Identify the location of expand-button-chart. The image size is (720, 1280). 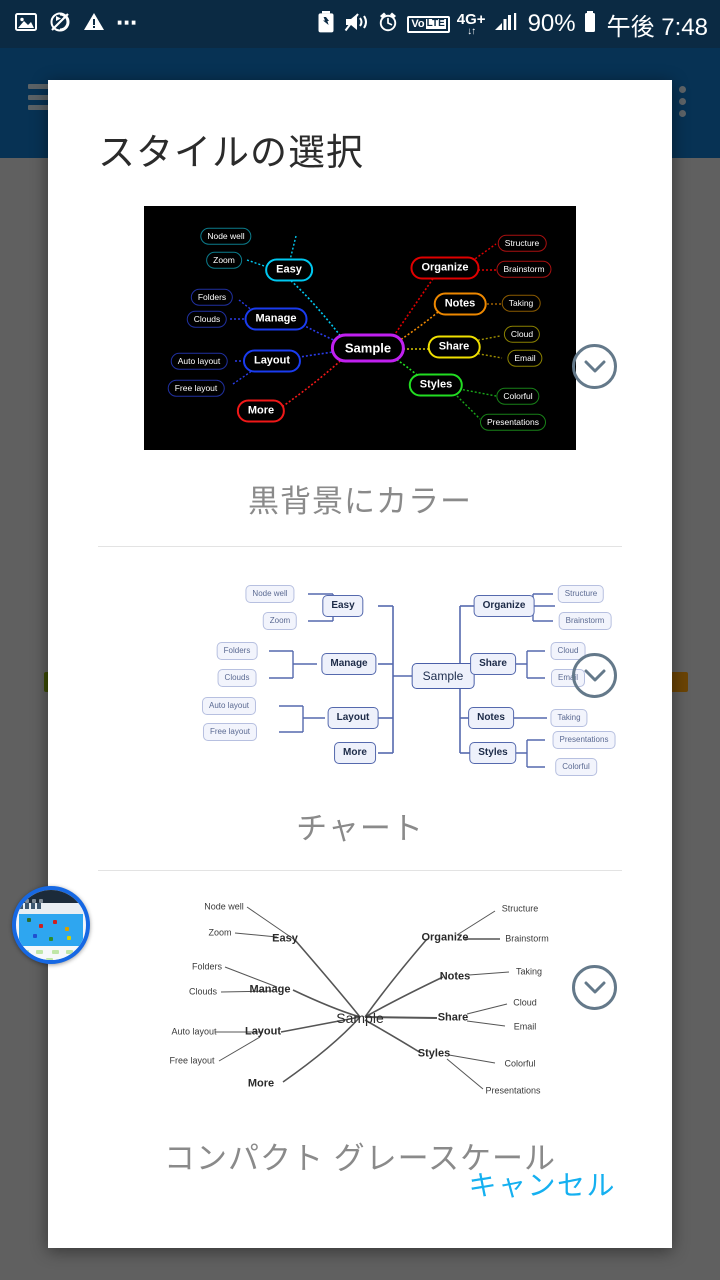
(594, 675).